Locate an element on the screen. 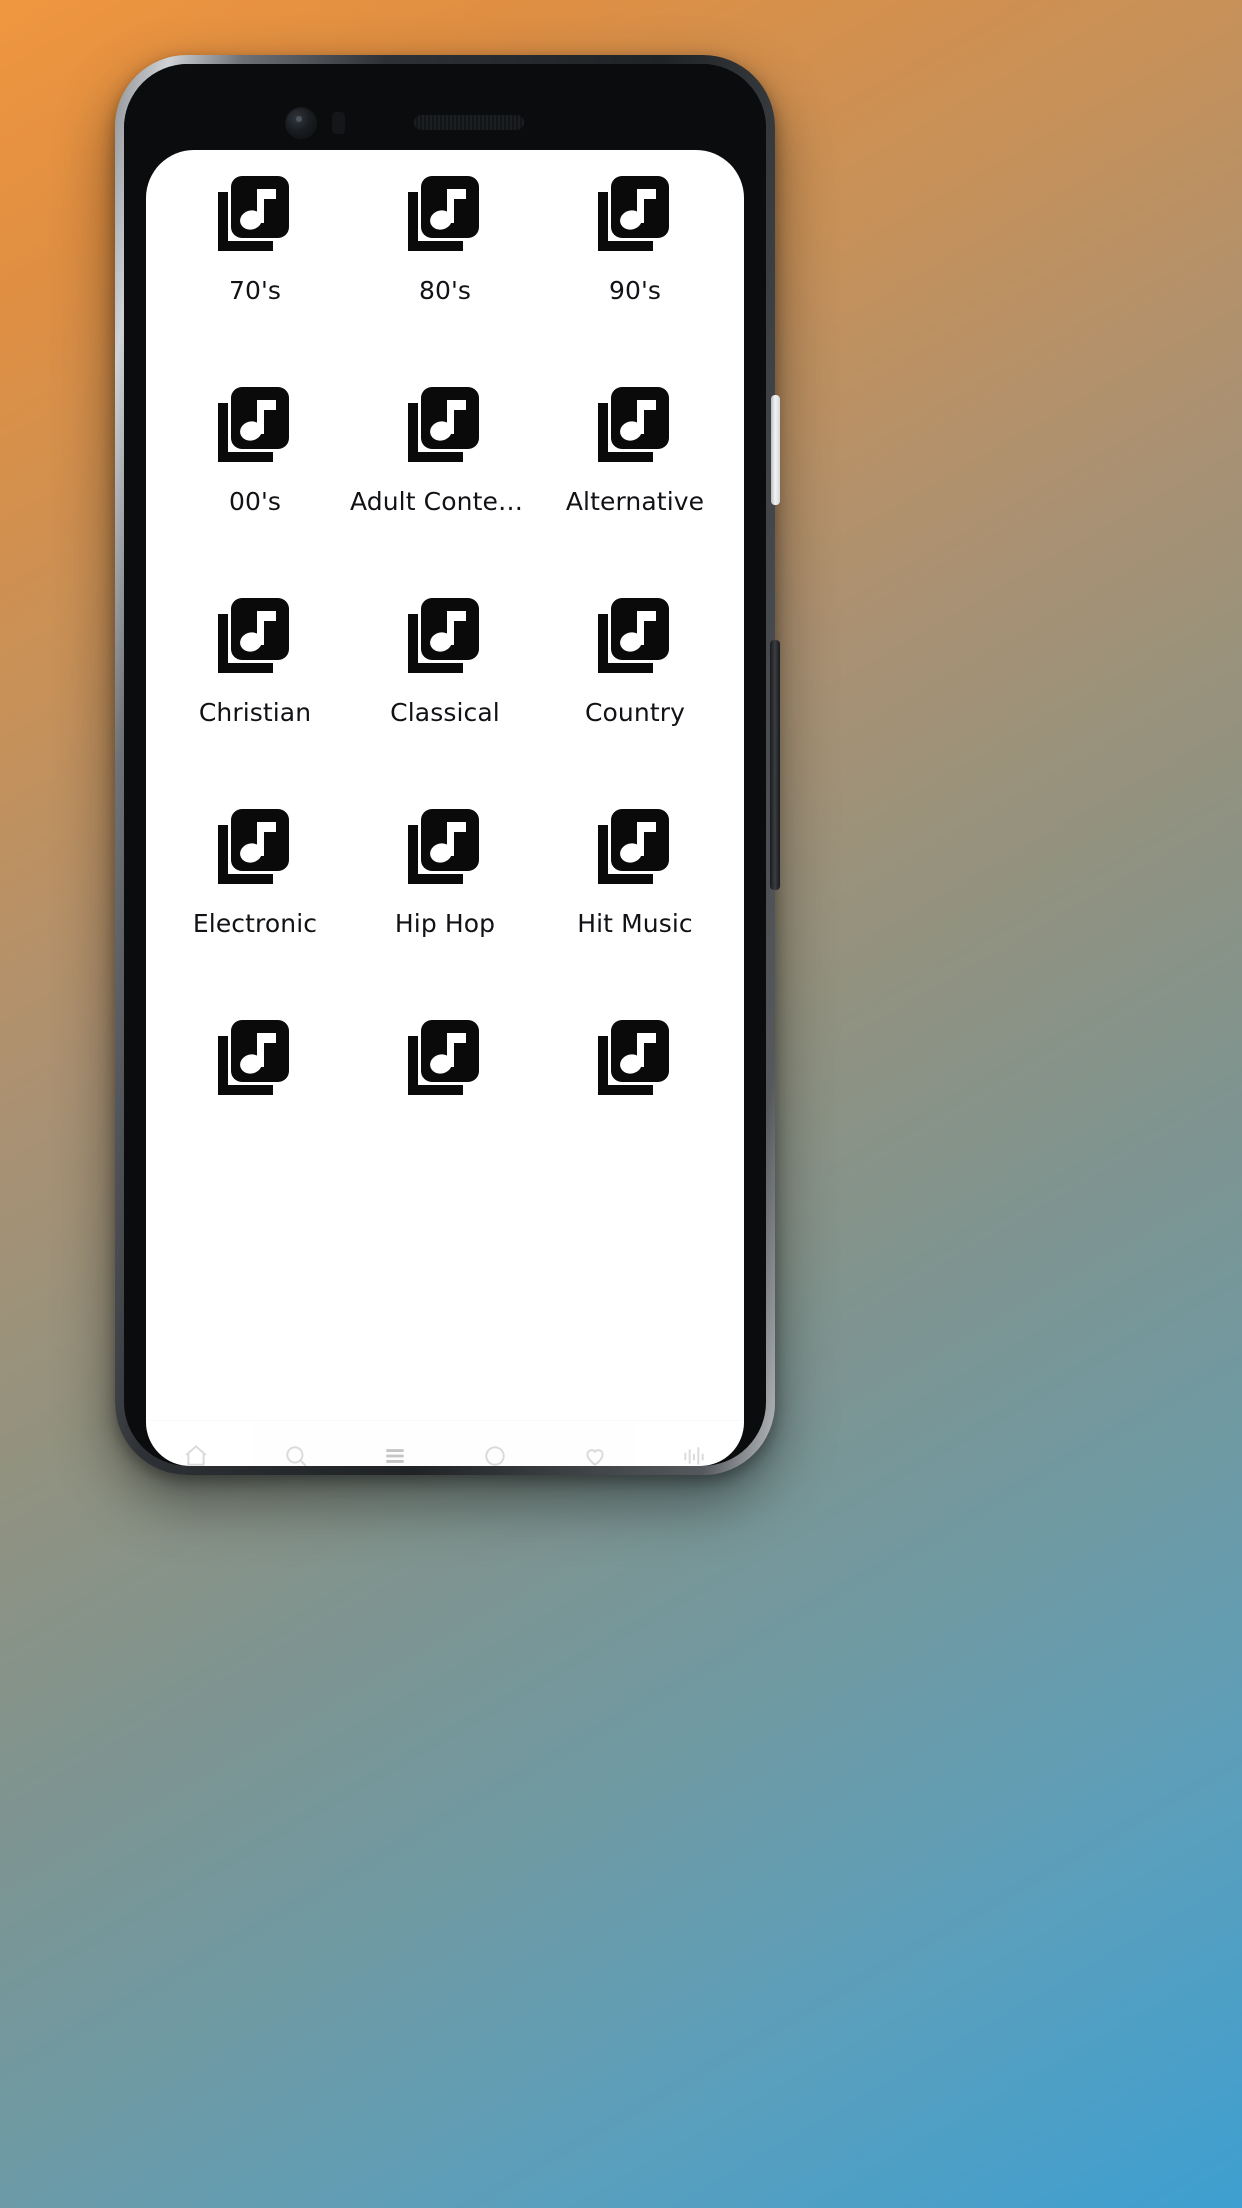 The width and height of the screenshot is (1242, 2208). genre-tile-label: Hip Hop is located at coordinates (445, 923).